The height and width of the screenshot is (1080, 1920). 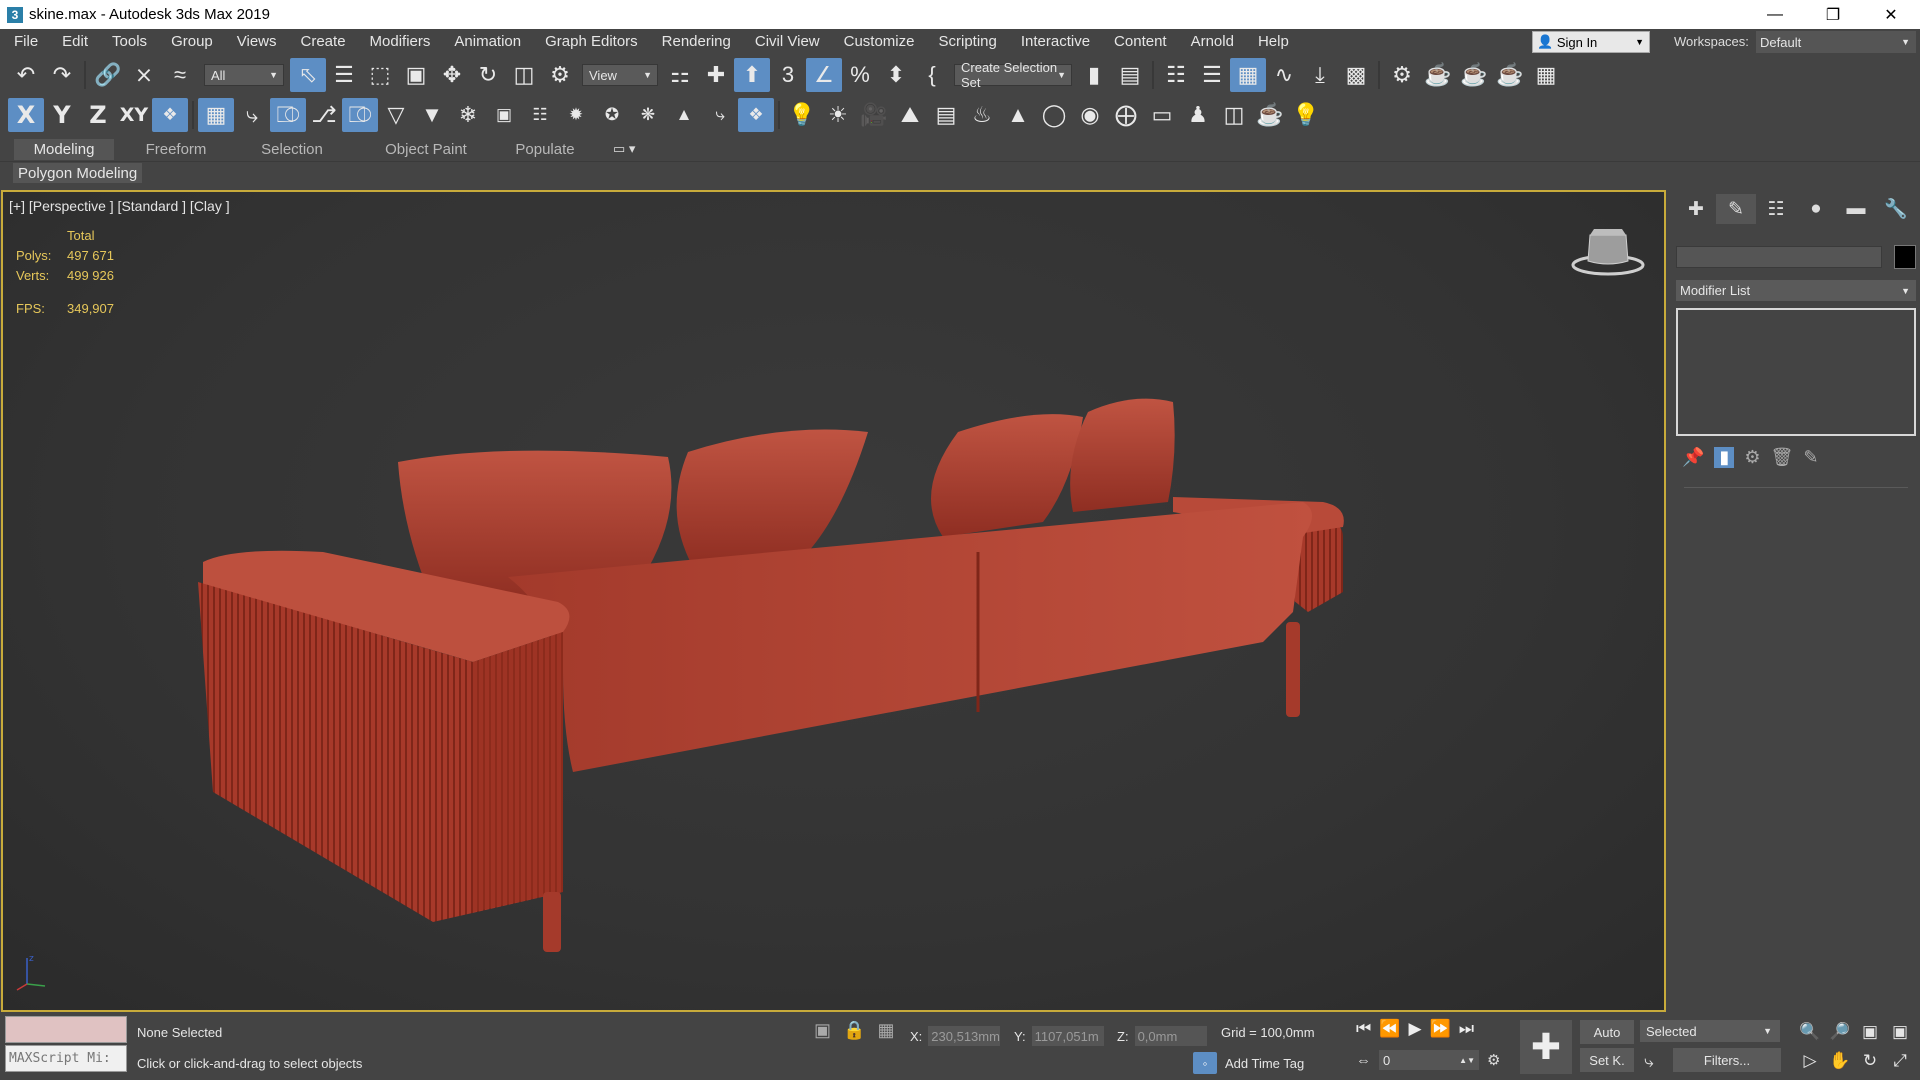 I want to click on zoom-extents-all-icon: ▣, so click(x=1900, y=1031).